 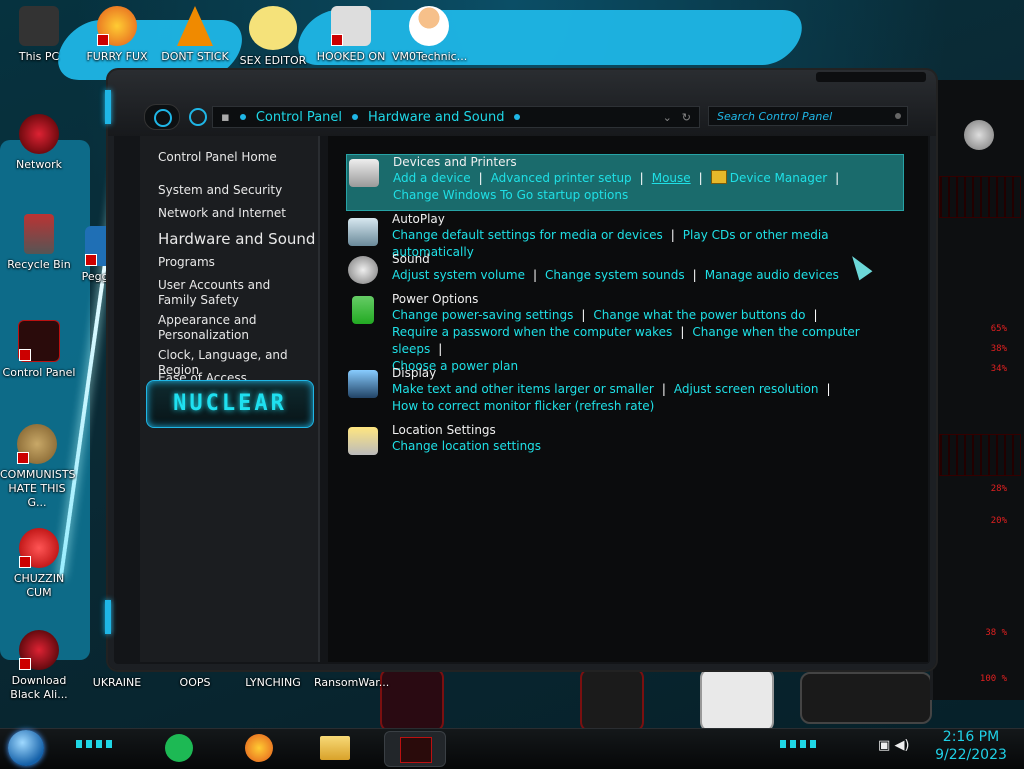 What do you see at coordinates (117, 683) in the screenshot?
I see `desktop-icon-ukraine: UKRAINE` at bounding box center [117, 683].